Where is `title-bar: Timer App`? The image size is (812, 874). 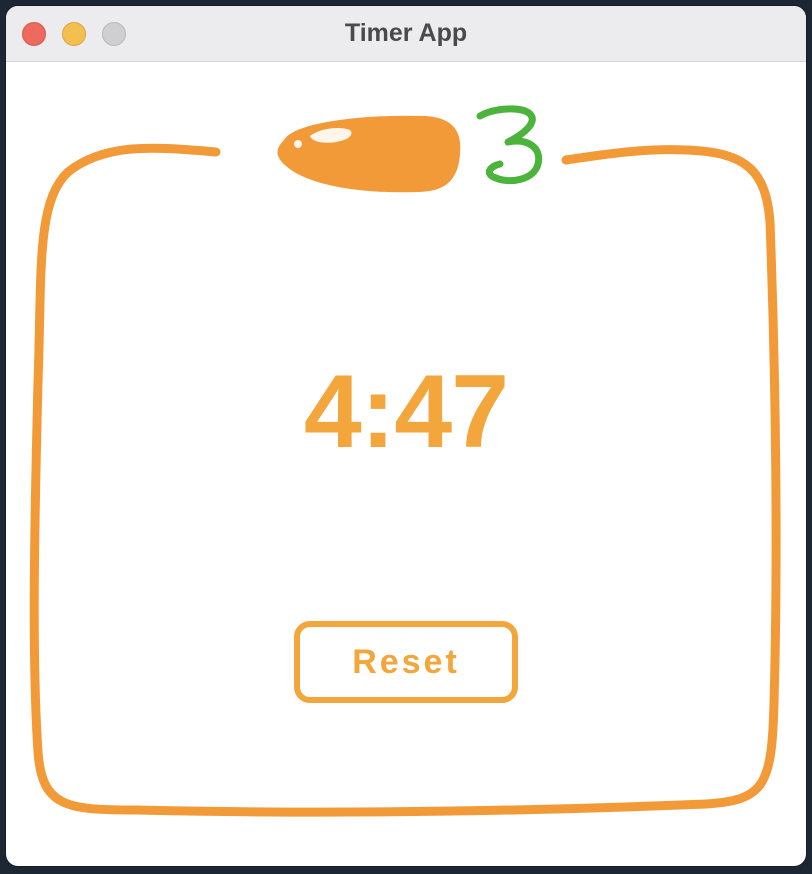 title-bar: Timer App is located at coordinates (406, 34).